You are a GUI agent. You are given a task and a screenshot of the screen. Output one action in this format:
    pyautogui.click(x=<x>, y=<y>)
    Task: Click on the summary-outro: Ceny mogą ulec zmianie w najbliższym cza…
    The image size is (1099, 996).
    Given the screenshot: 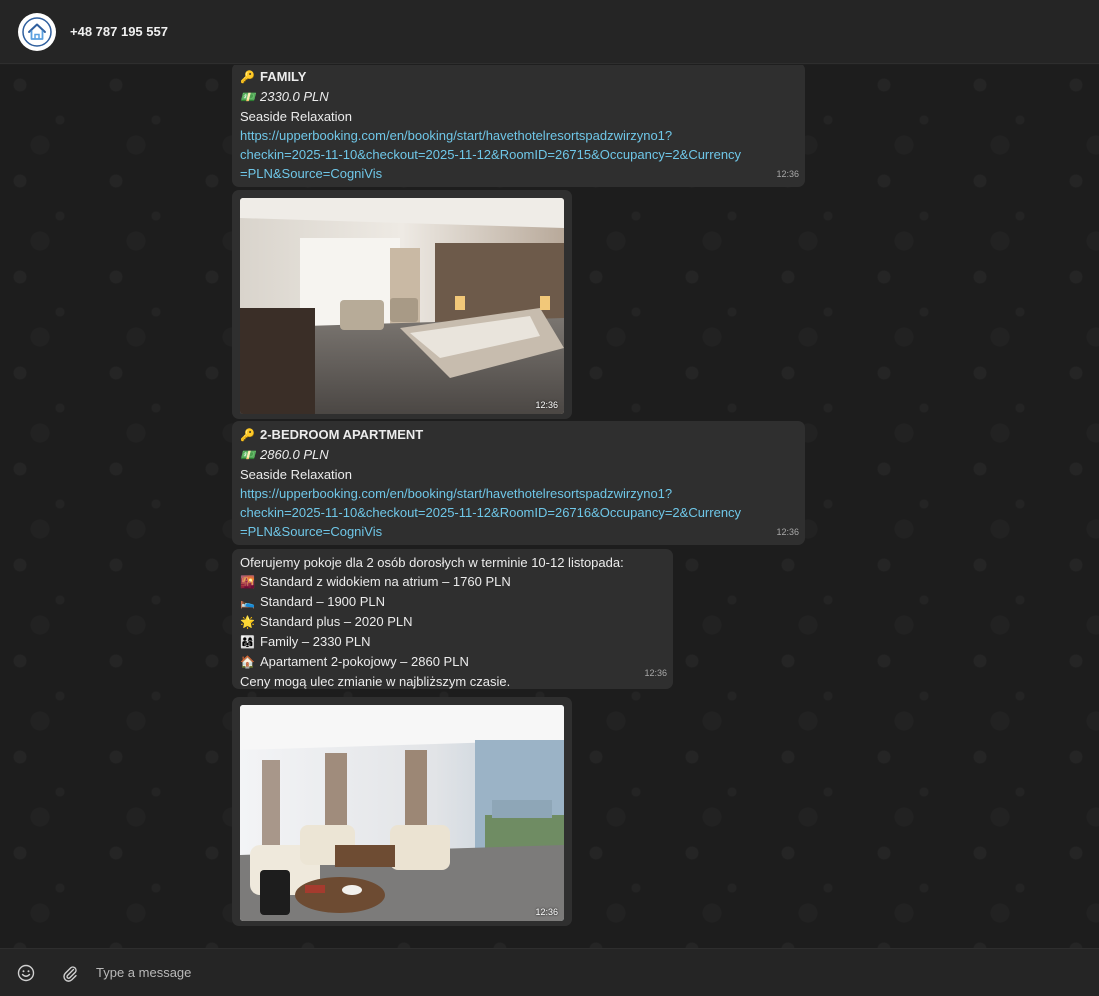 What is the action you would take?
    pyautogui.click(x=375, y=681)
    